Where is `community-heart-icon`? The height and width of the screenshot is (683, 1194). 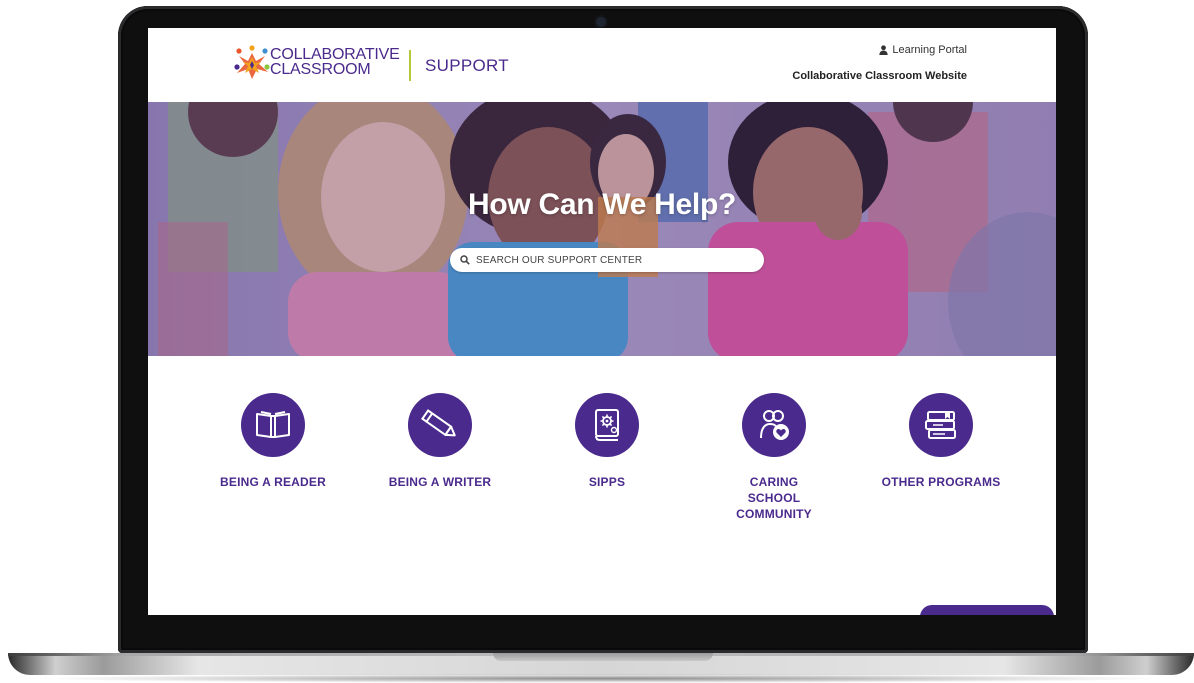
community-heart-icon is located at coordinates (774, 425).